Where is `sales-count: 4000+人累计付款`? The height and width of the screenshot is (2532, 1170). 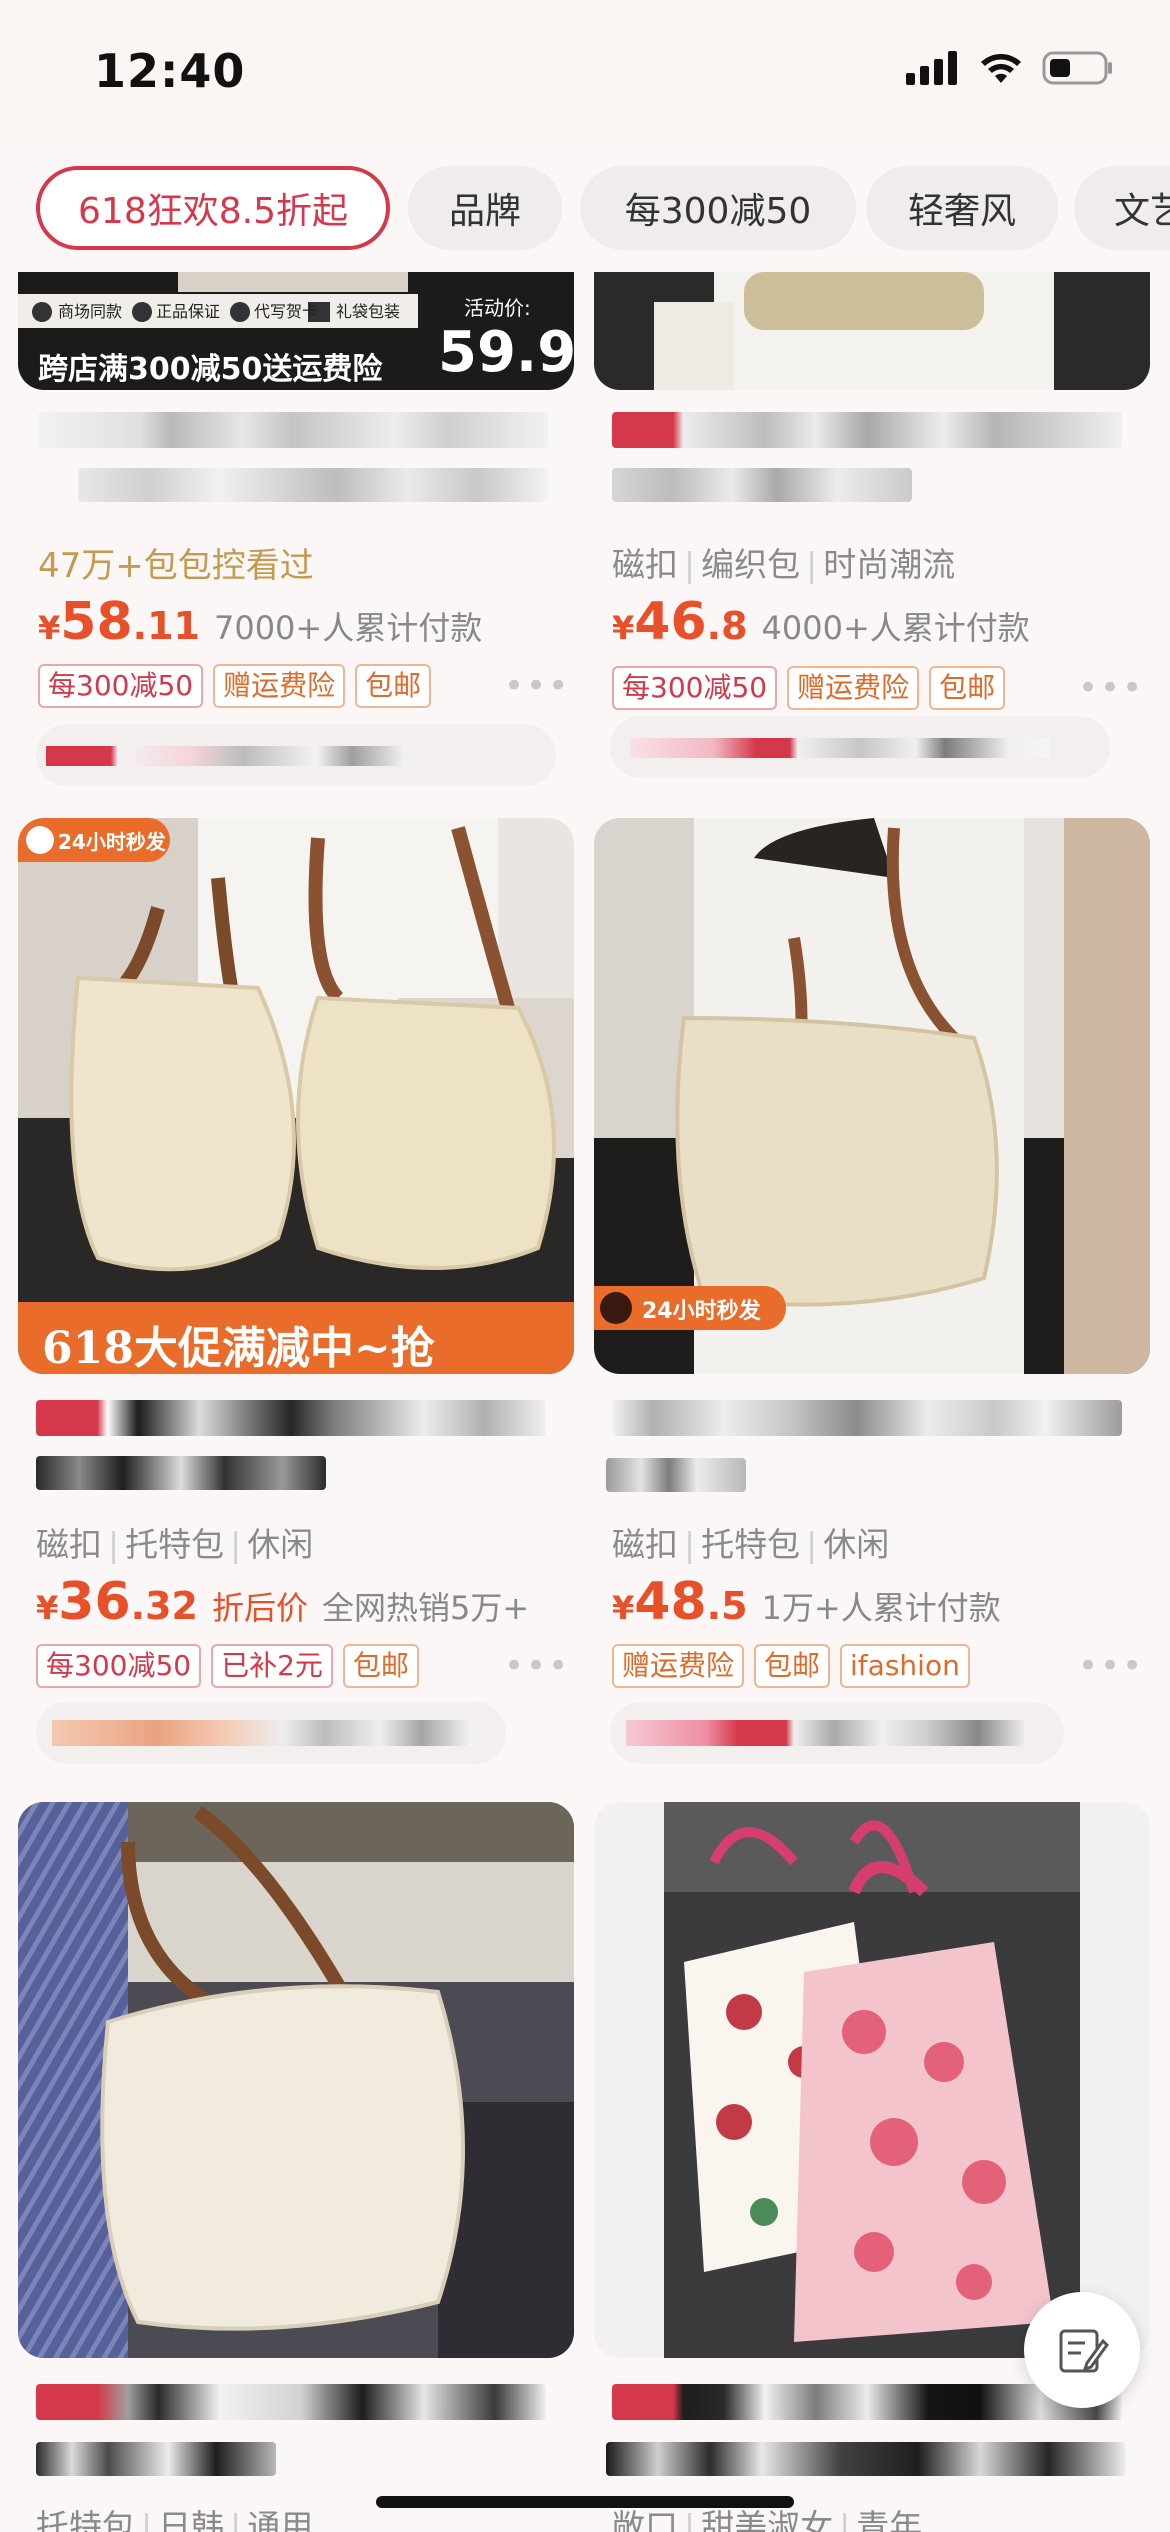 sales-count: 4000+人累计付款 is located at coordinates (895, 628).